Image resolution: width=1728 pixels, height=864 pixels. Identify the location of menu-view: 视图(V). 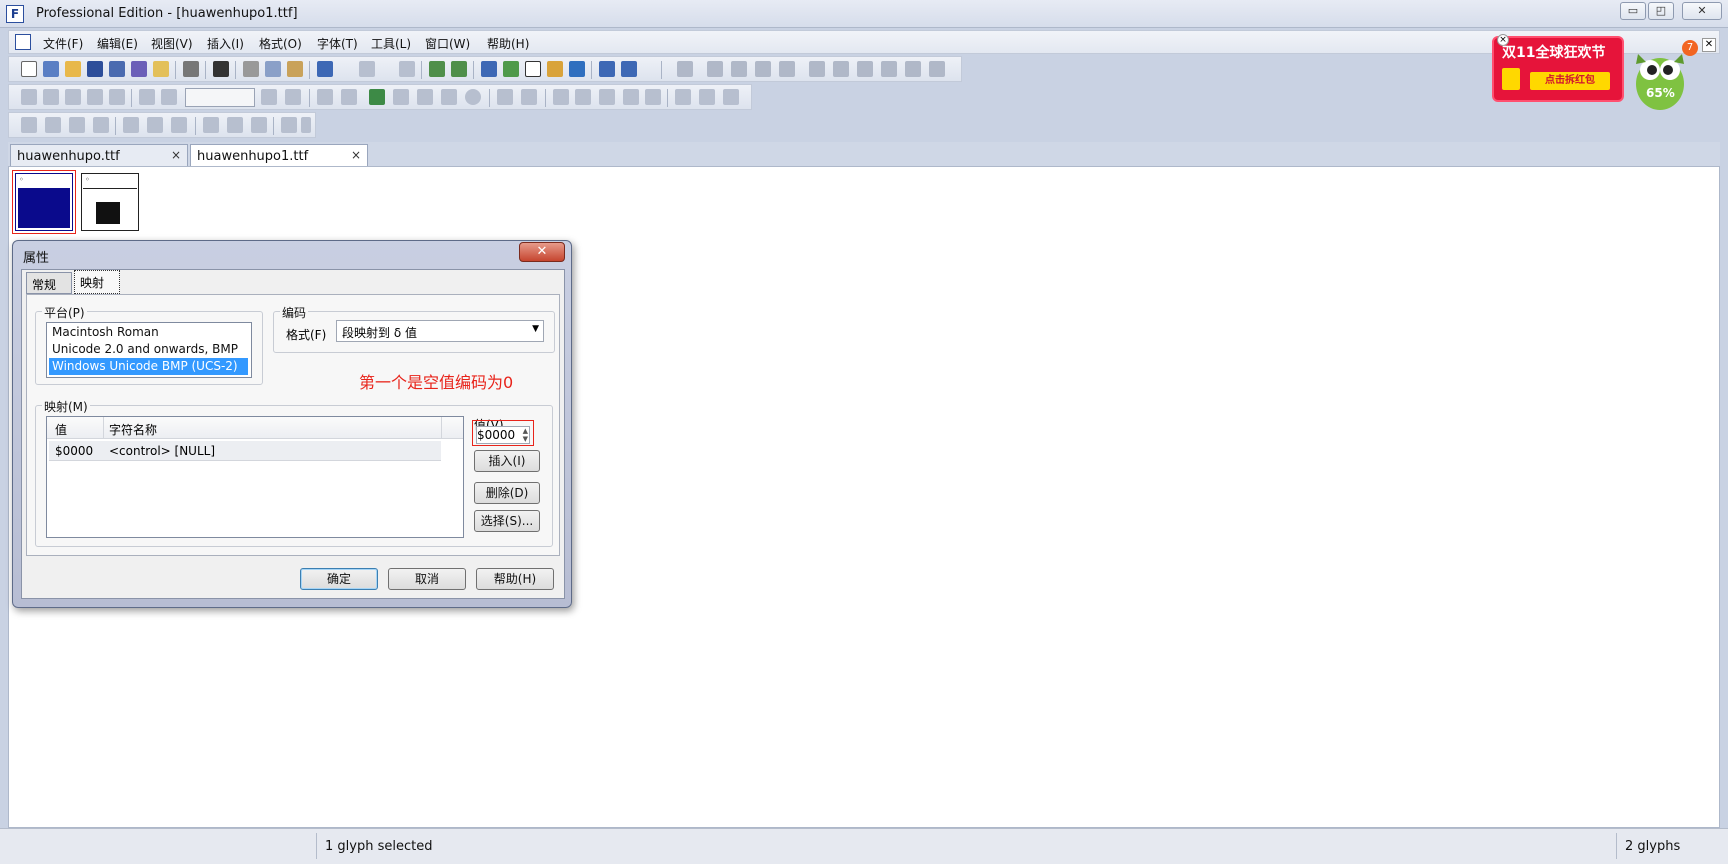
(172, 43).